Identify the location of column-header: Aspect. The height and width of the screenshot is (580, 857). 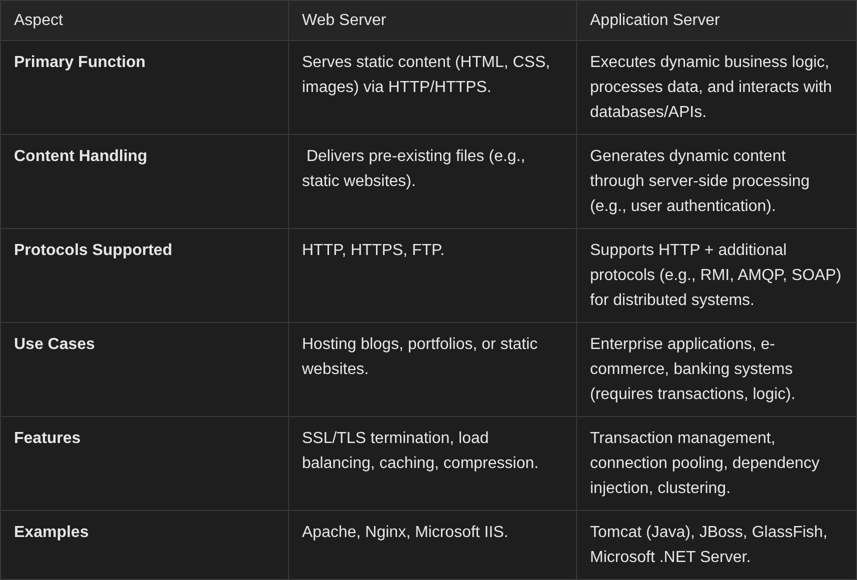
(144, 20).